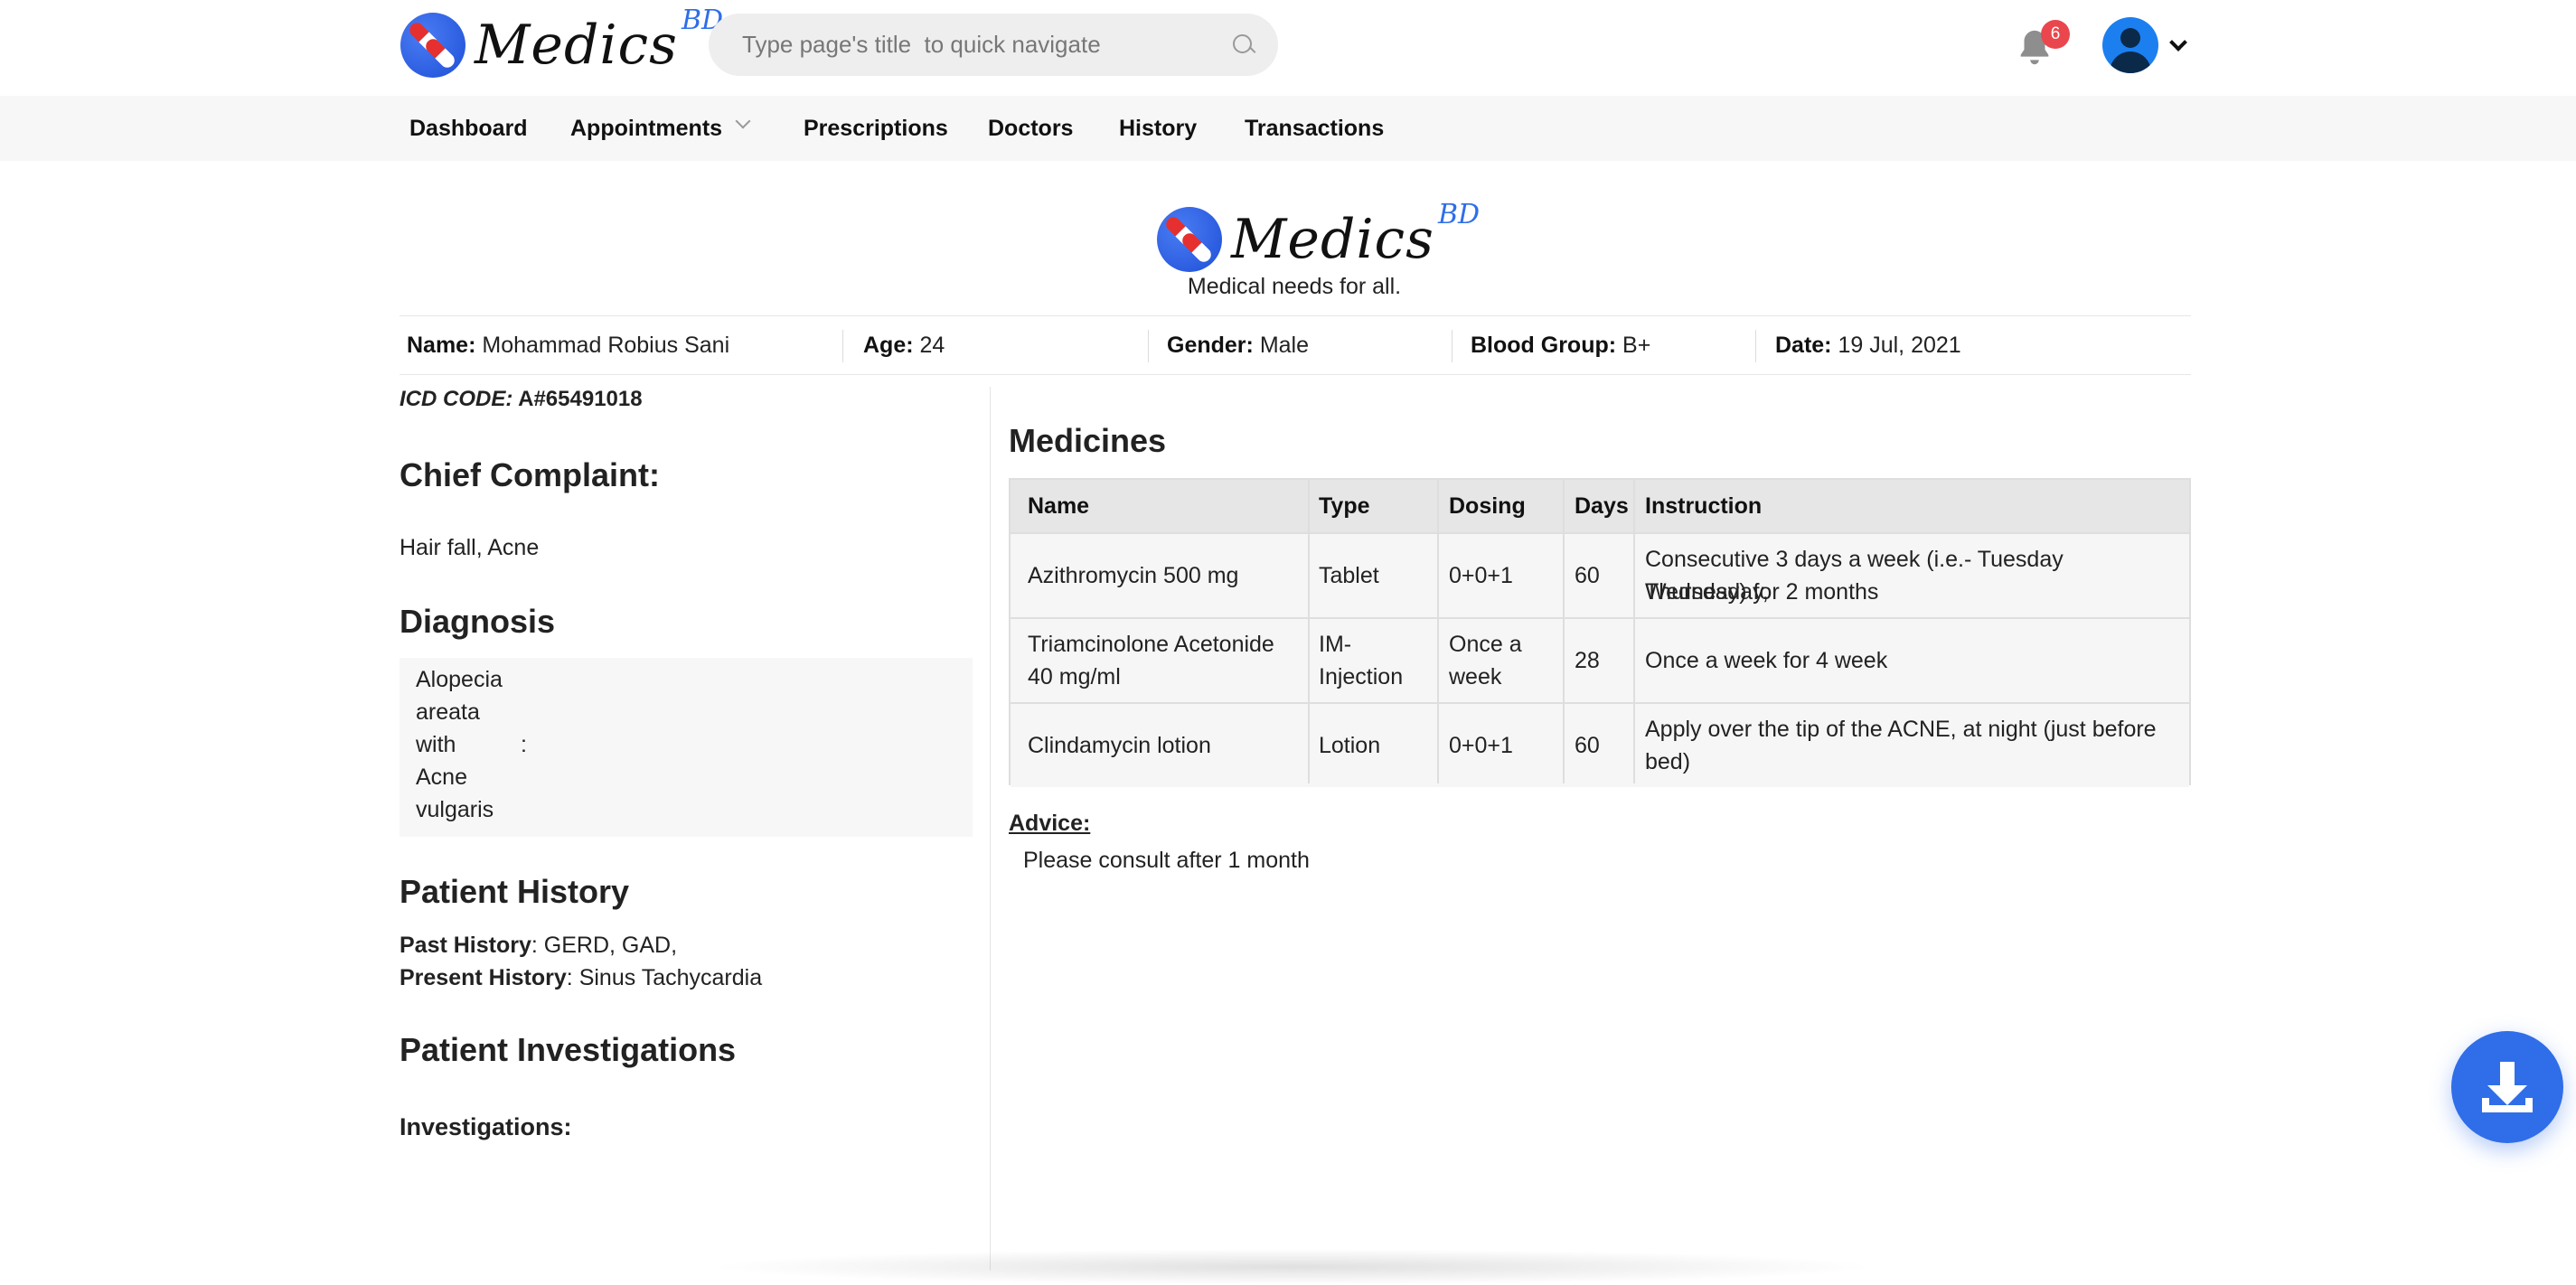 The height and width of the screenshot is (1285, 2576). What do you see at coordinates (568, 345) in the screenshot?
I see `patient-name: Name: Mohammad Robius Sani` at bounding box center [568, 345].